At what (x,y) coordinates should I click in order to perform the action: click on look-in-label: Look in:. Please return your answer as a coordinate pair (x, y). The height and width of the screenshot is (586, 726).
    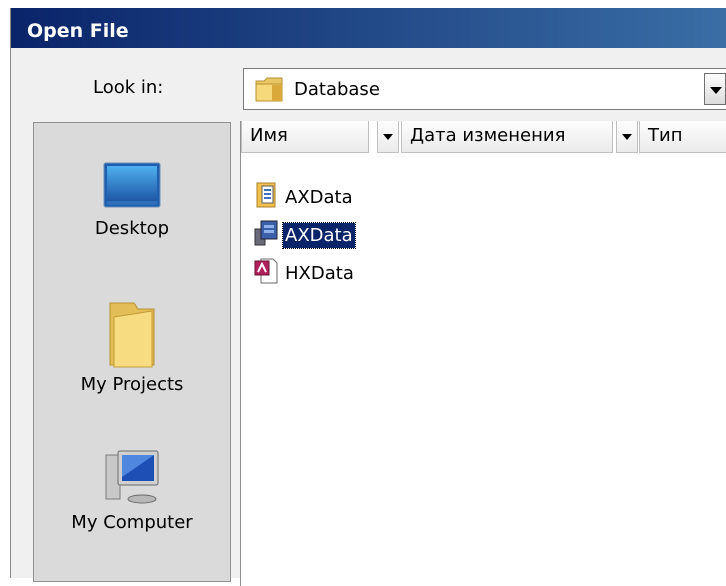
    Looking at the image, I should click on (128, 87).